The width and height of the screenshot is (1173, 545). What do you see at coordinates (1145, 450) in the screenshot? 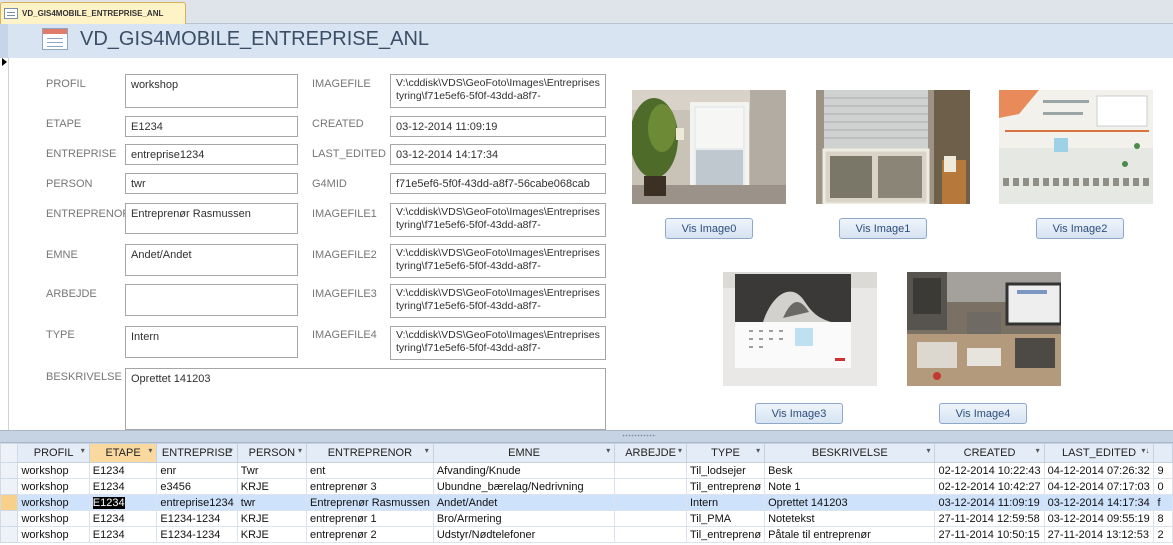
I see `sort-descending-icon: ▾↓` at bounding box center [1145, 450].